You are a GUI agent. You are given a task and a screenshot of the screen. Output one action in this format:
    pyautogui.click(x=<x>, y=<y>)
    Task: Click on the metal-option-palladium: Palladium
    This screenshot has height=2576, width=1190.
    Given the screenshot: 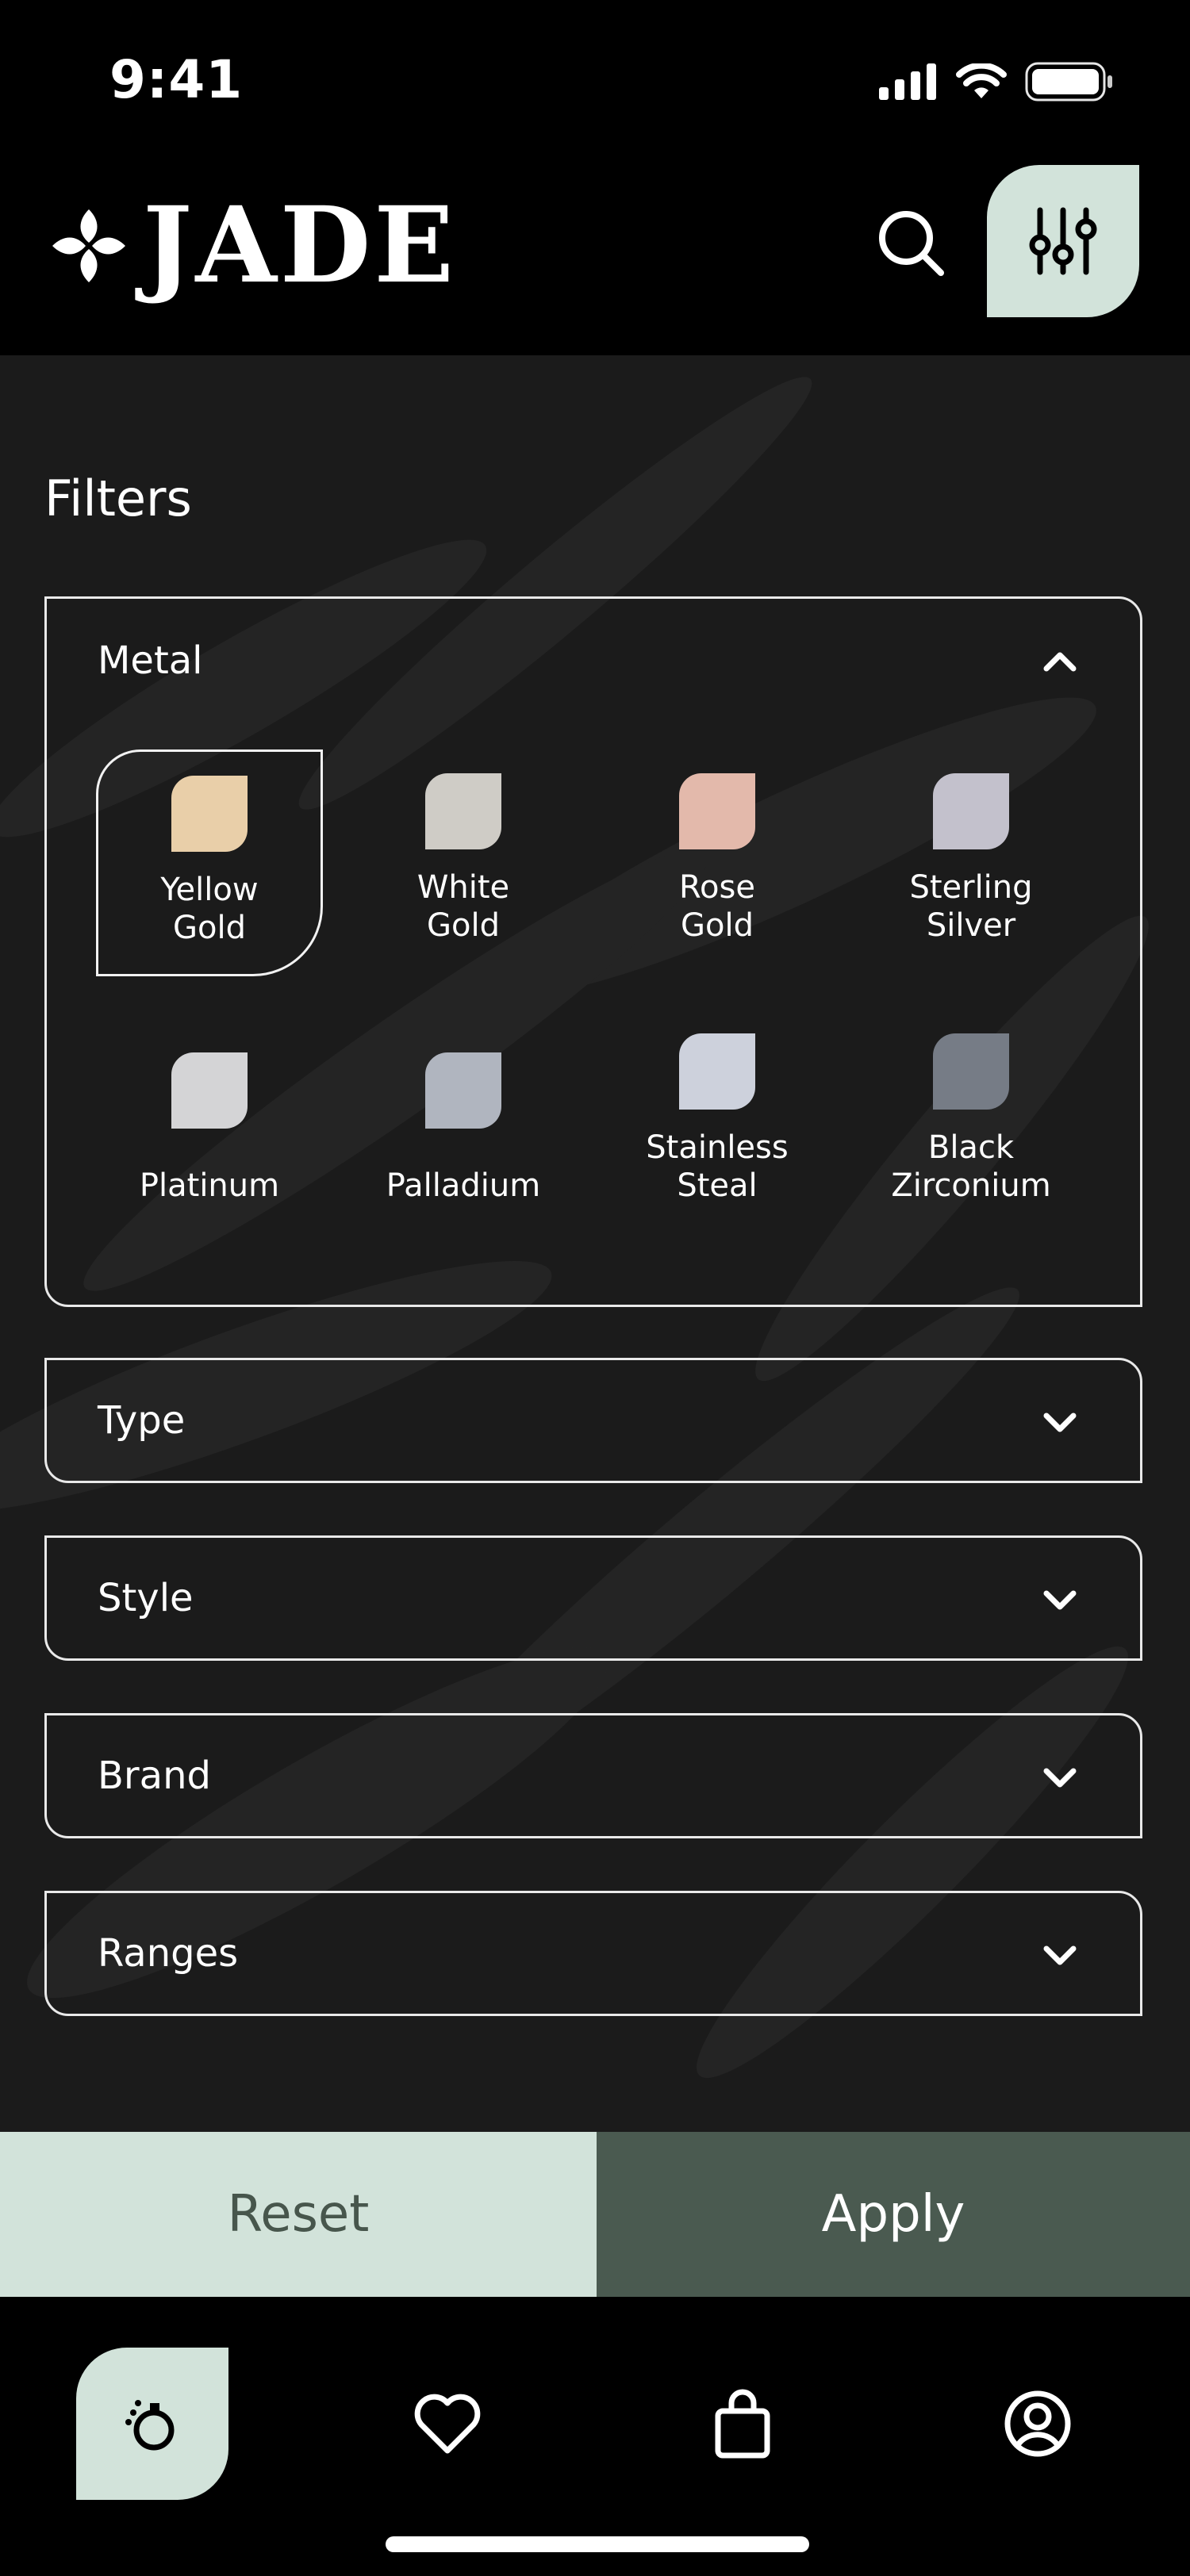 What is the action you would take?
    pyautogui.click(x=464, y=1140)
    